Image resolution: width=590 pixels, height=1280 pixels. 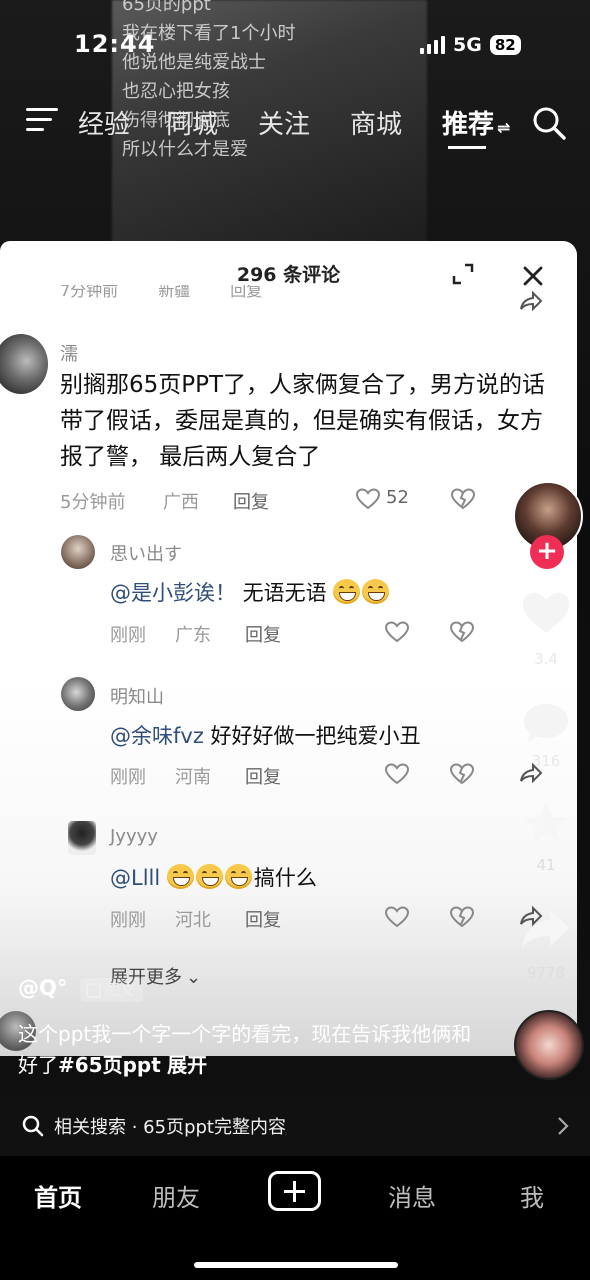 I want to click on tab-mall: 商城, so click(x=376, y=122).